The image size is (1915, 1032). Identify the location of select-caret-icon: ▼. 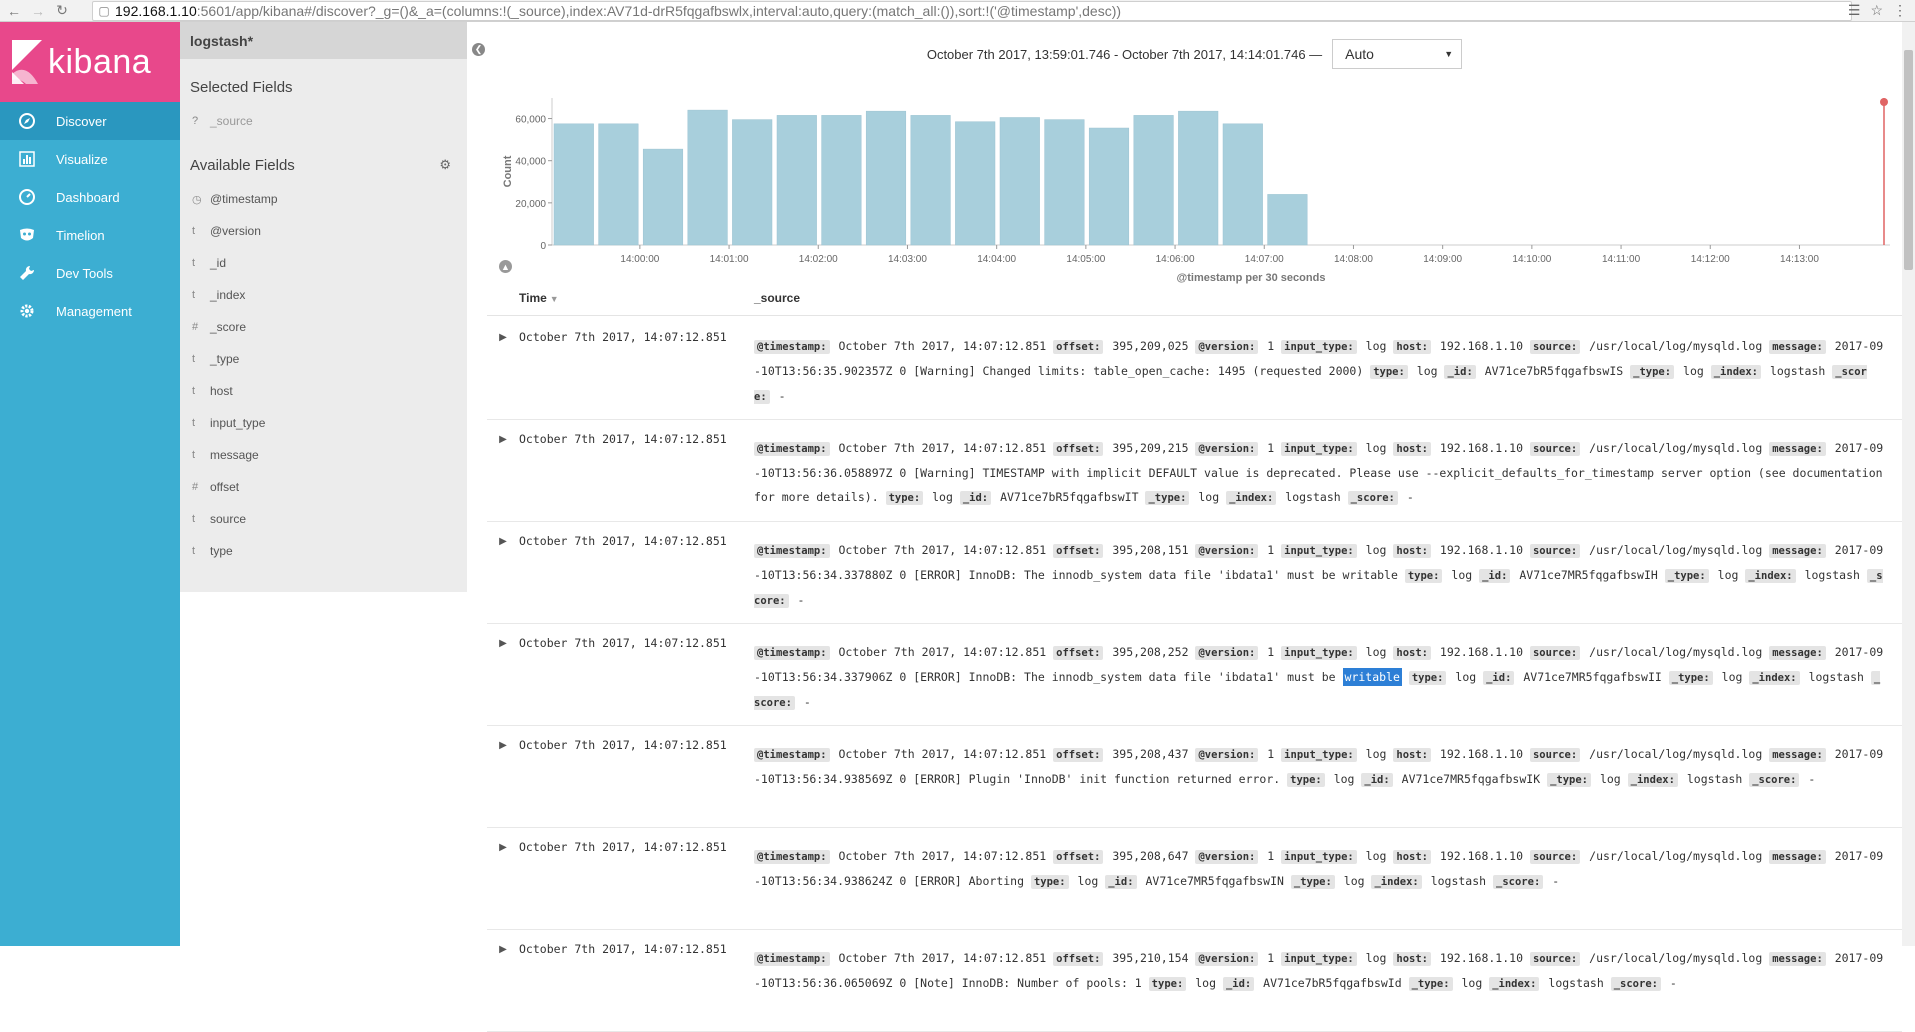
(1449, 54).